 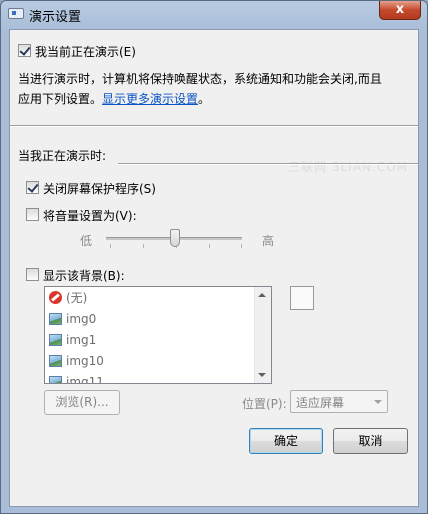 I want to click on none-icon, so click(x=55, y=297).